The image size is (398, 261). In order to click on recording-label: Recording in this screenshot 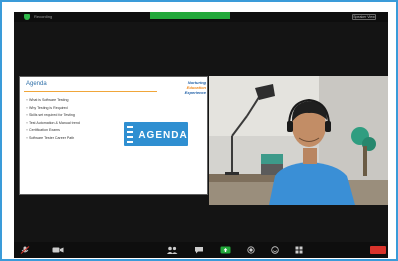, I will do `click(43, 16)`.